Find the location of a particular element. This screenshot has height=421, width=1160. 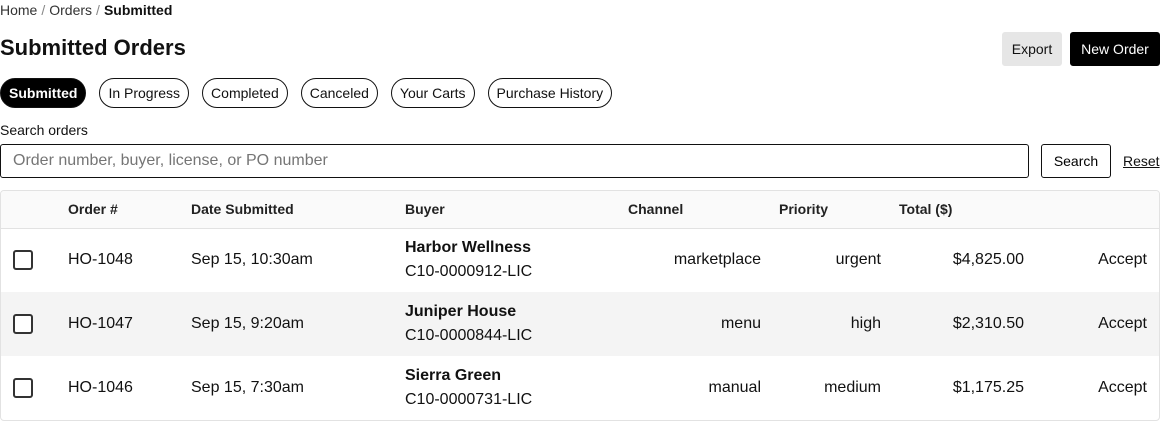

page-title: Submitted Orders is located at coordinates (93, 47).